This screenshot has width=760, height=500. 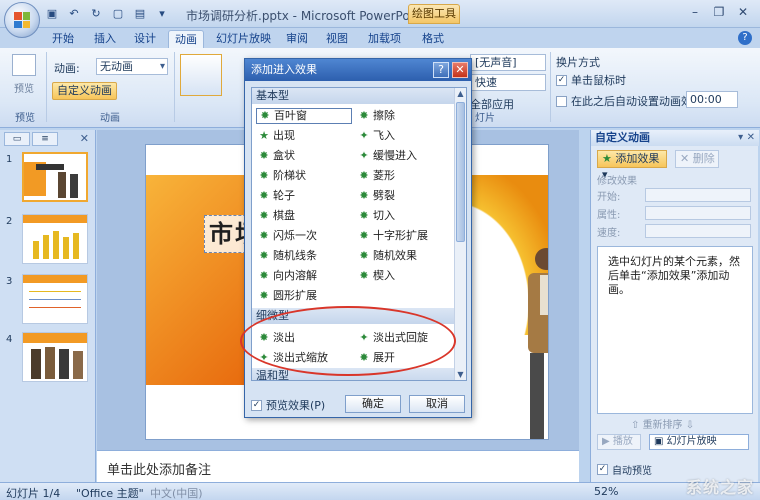 What do you see at coordinates (375, 136) in the screenshot?
I see `effect-item: ✦ 飞入` at bounding box center [375, 136].